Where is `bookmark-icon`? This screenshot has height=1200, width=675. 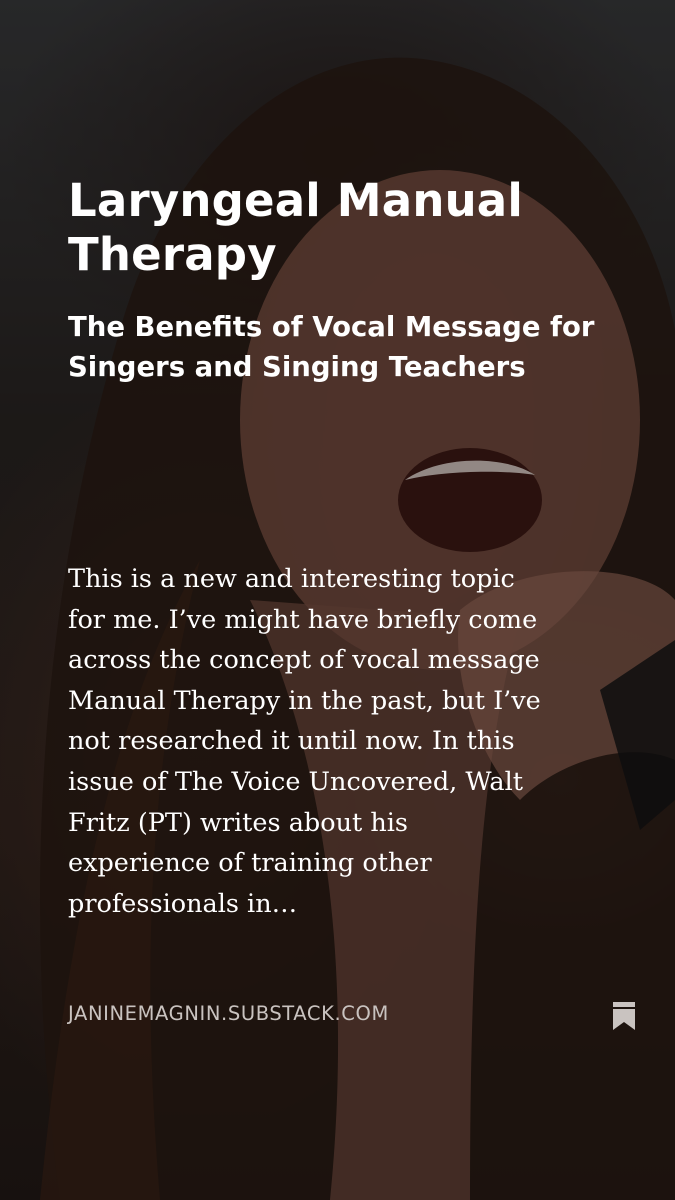
bookmark-icon is located at coordinates (624, 1016).